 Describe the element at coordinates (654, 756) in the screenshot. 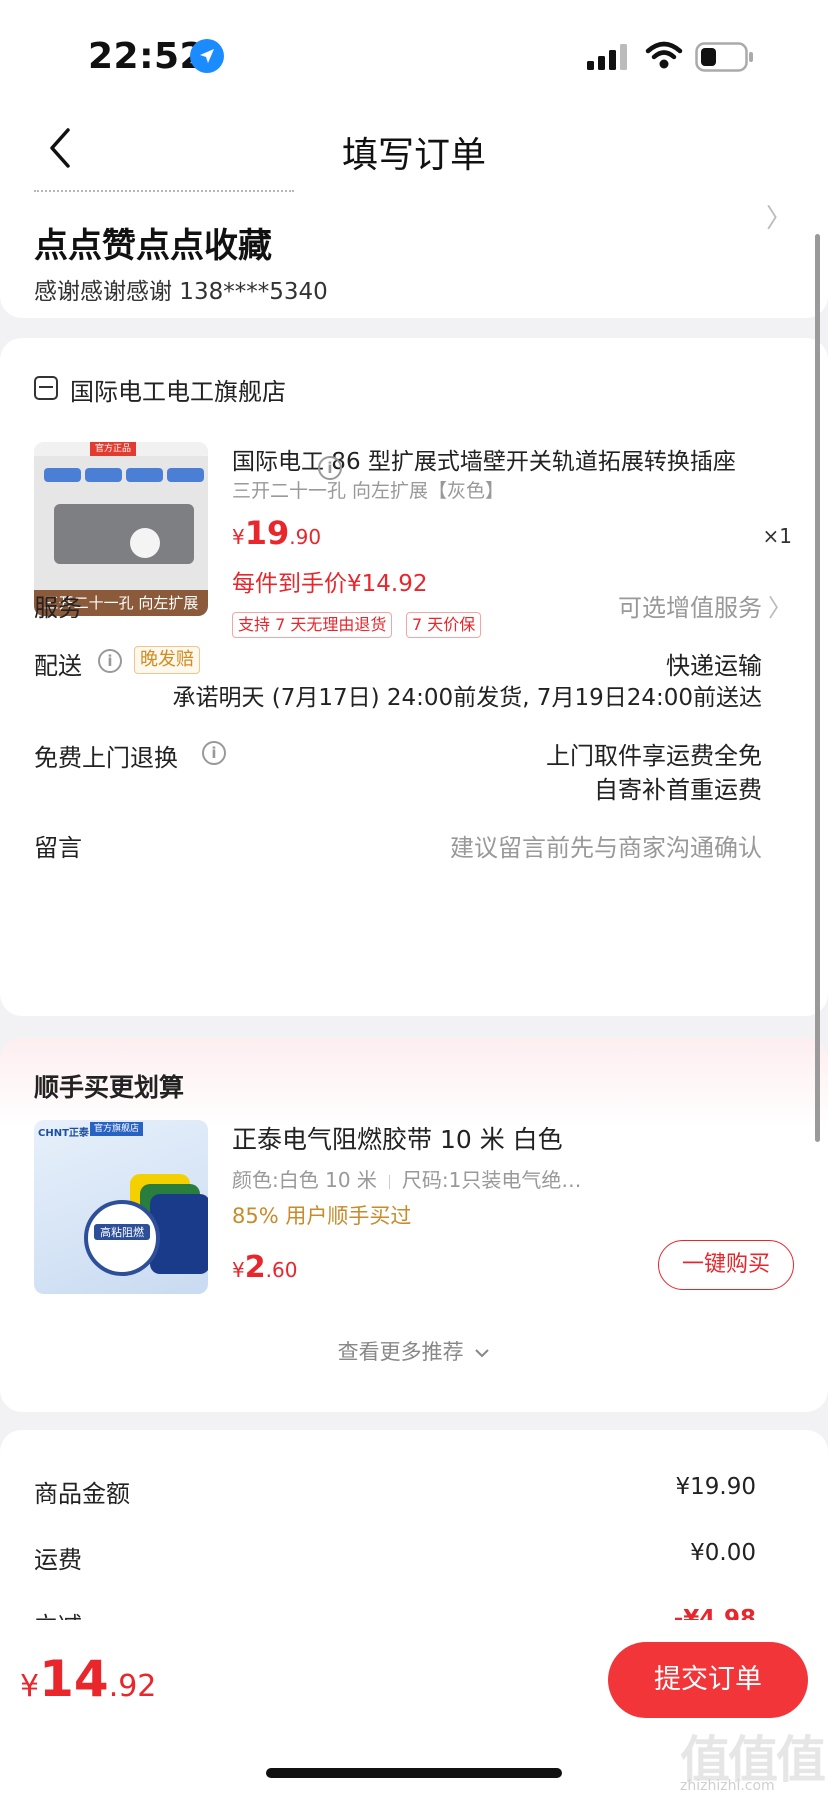

I see `free-return-line1: 上门取件享运费全免` at that location.